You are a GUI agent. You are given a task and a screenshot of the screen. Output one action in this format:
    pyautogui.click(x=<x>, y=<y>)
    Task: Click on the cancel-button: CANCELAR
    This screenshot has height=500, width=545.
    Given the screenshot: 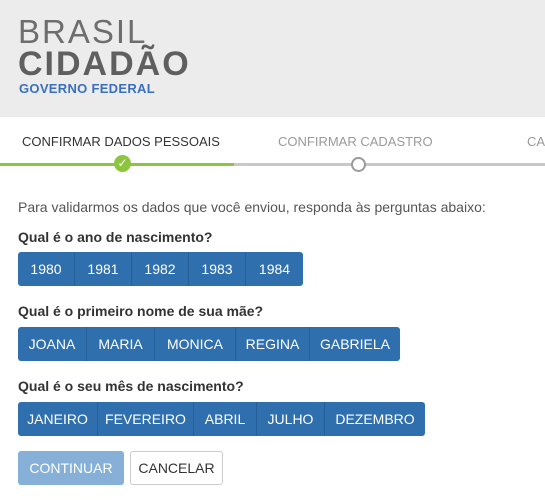 What is the action you would take?
    pyautogui.click(x=176, y=468)
    